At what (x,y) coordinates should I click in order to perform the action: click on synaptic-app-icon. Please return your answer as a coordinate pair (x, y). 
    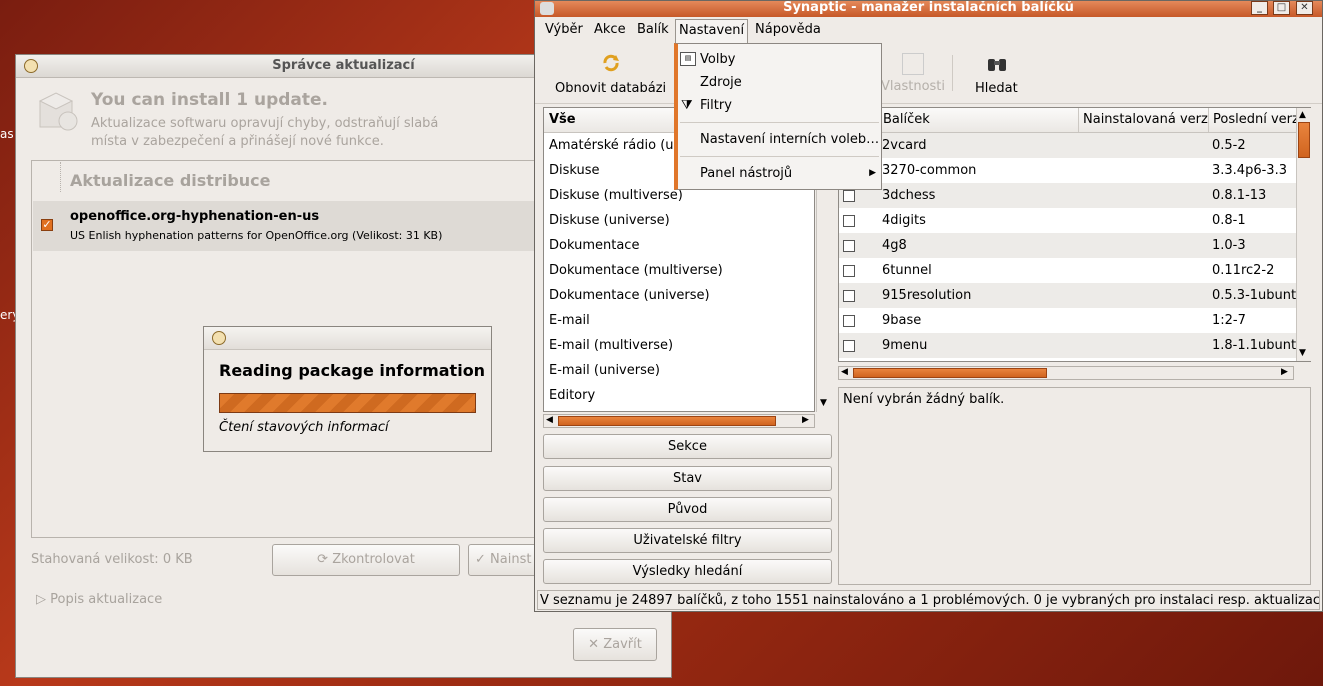
    Looking at the image, I should click on (547, 8).